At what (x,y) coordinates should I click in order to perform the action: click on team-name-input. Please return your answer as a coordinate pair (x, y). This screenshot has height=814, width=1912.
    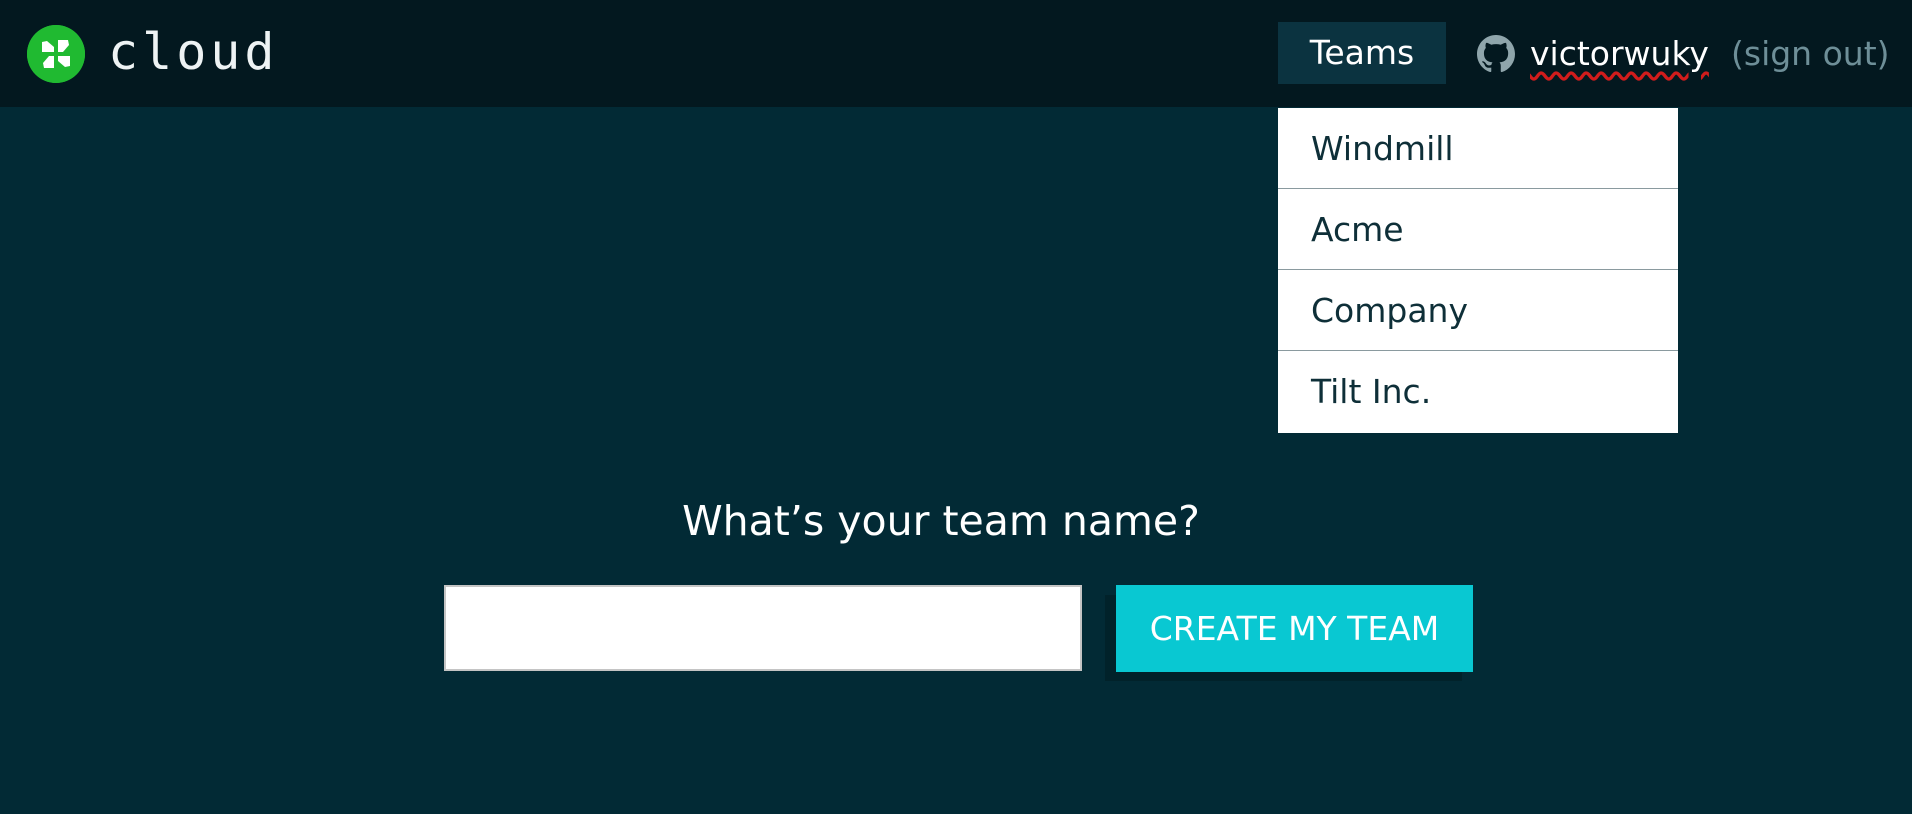
    Looking at the image, I should click on (763, 628).